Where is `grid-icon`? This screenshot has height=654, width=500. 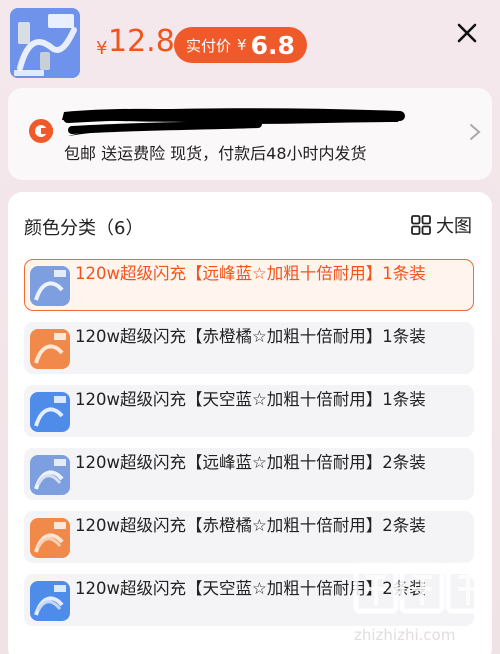
grid-icon is located at coordinates (421, 225).